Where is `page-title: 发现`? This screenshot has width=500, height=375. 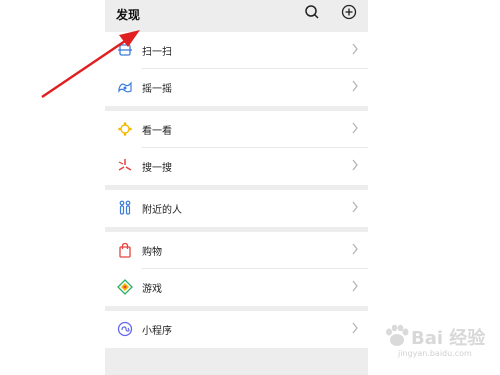 page-title: 发现 is located at coordinates (128, 15).